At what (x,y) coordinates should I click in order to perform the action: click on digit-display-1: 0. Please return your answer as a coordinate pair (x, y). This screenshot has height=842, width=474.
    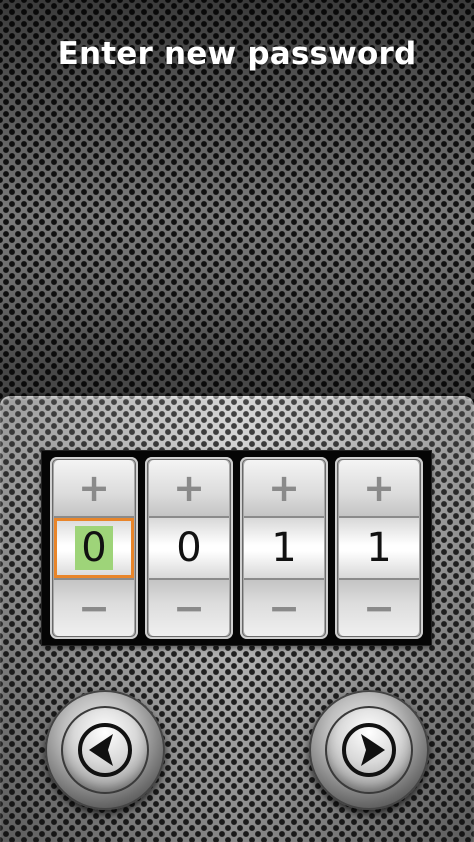
    Looking at the image, I should click on (94, 548).